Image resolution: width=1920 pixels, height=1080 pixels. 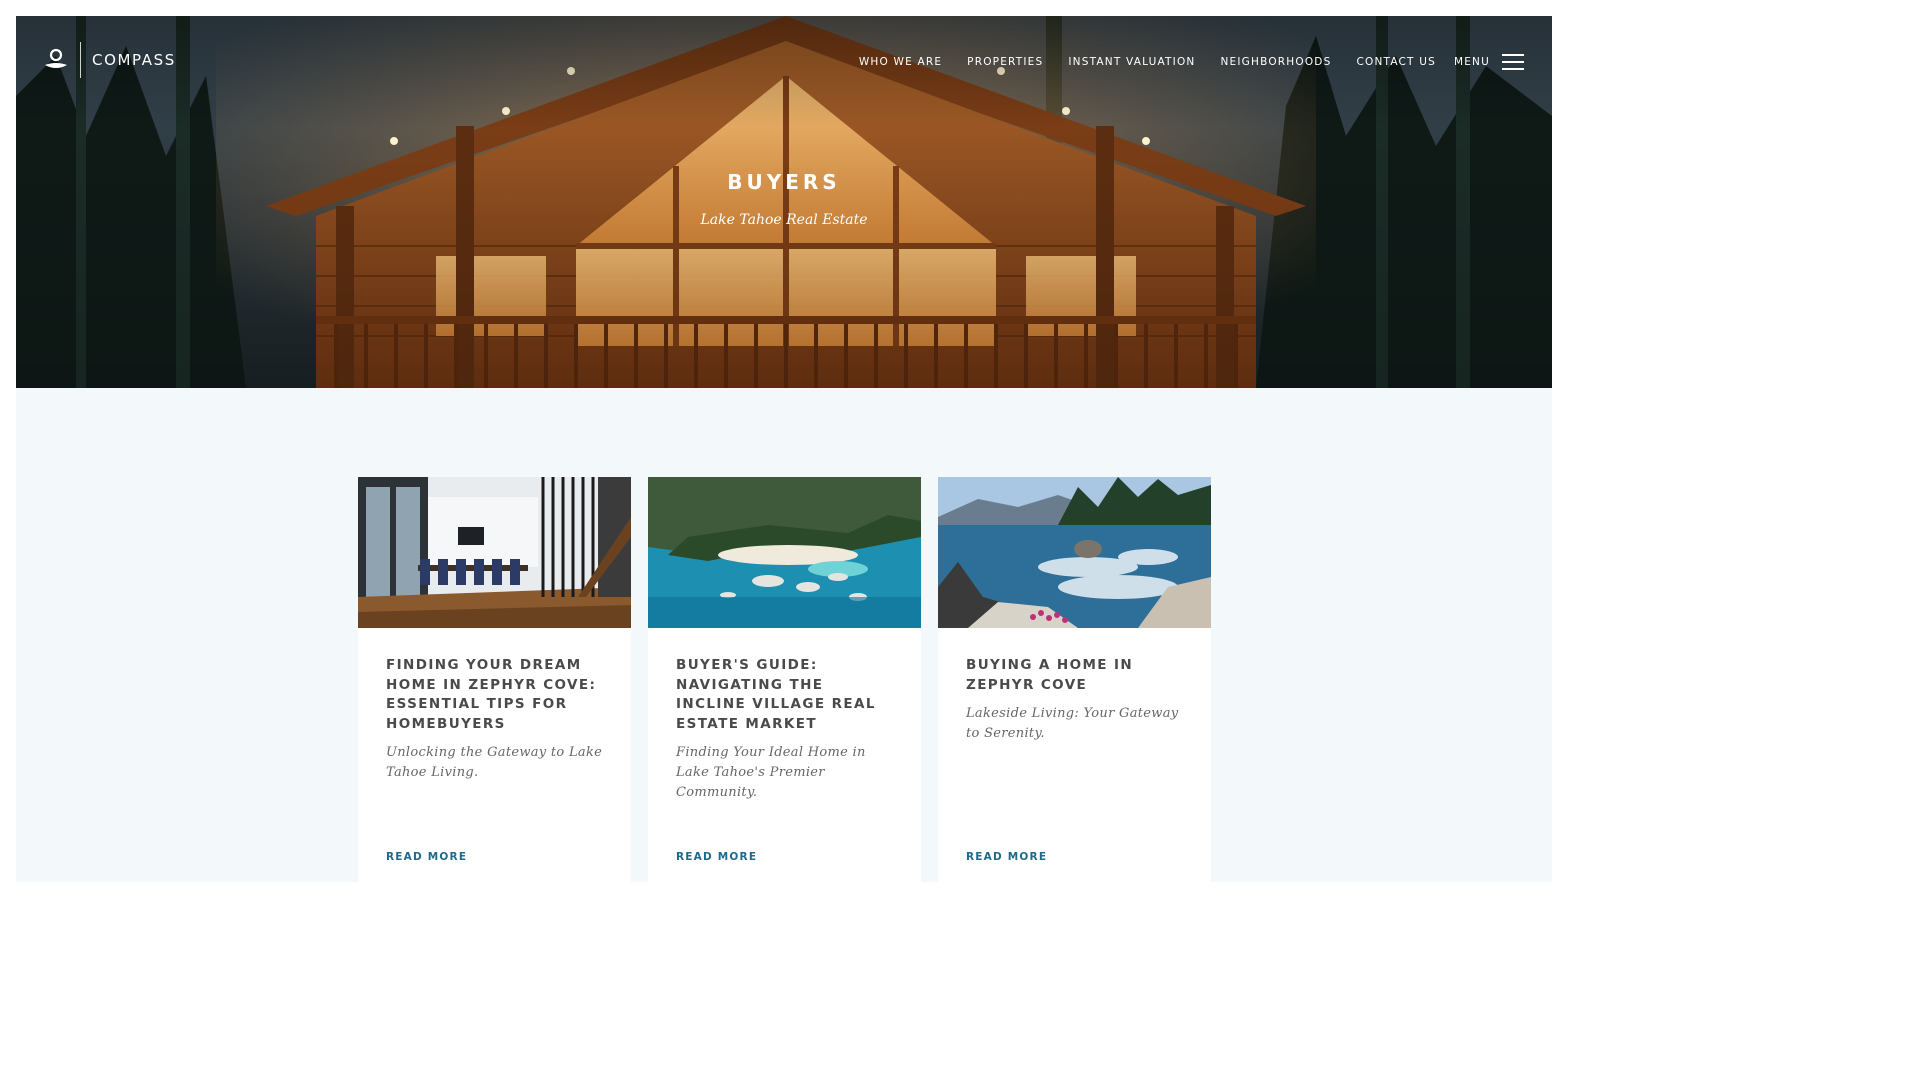 I want to click on compass-logo-icon, so click(x=56, y=60).